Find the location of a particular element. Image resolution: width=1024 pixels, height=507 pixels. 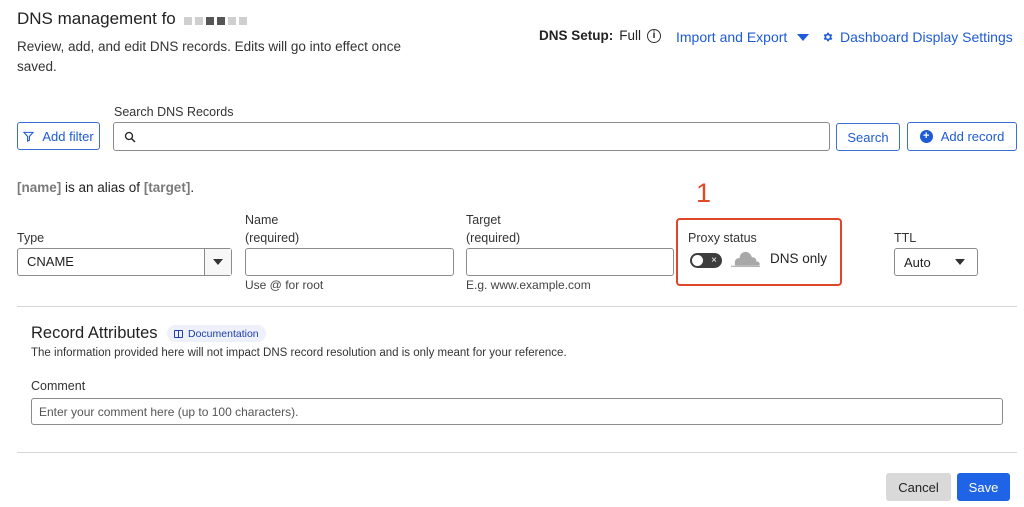

ttl-label: TTL is located at coordinates (905, 238).